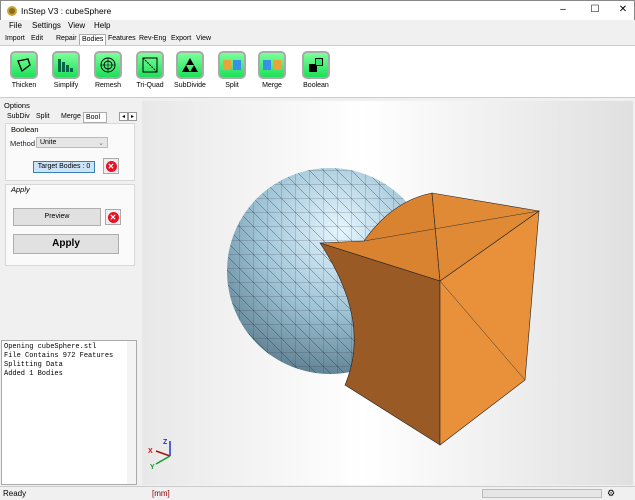  I want to click on target-bodies-button: Target Bodies : 0, so click(64, 167).